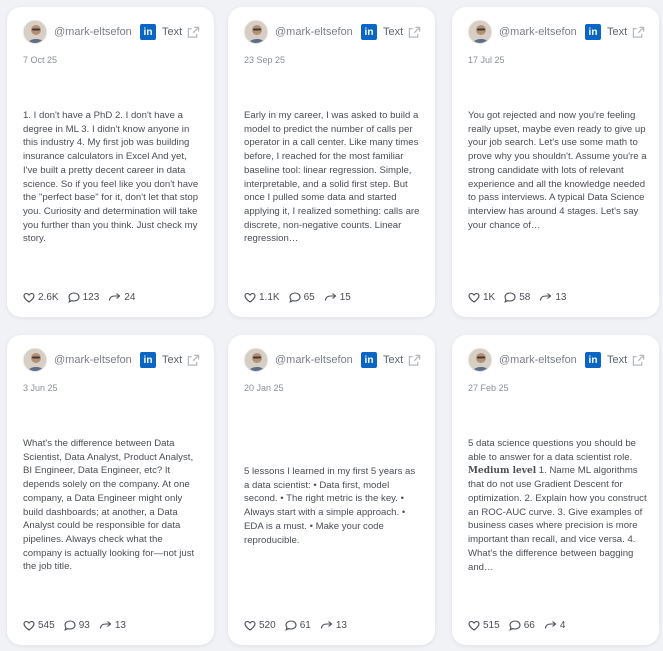 The height and width of the screenshot is (651, 663). I want to click on post-date: 17 Jul 25, so click(486, 60).